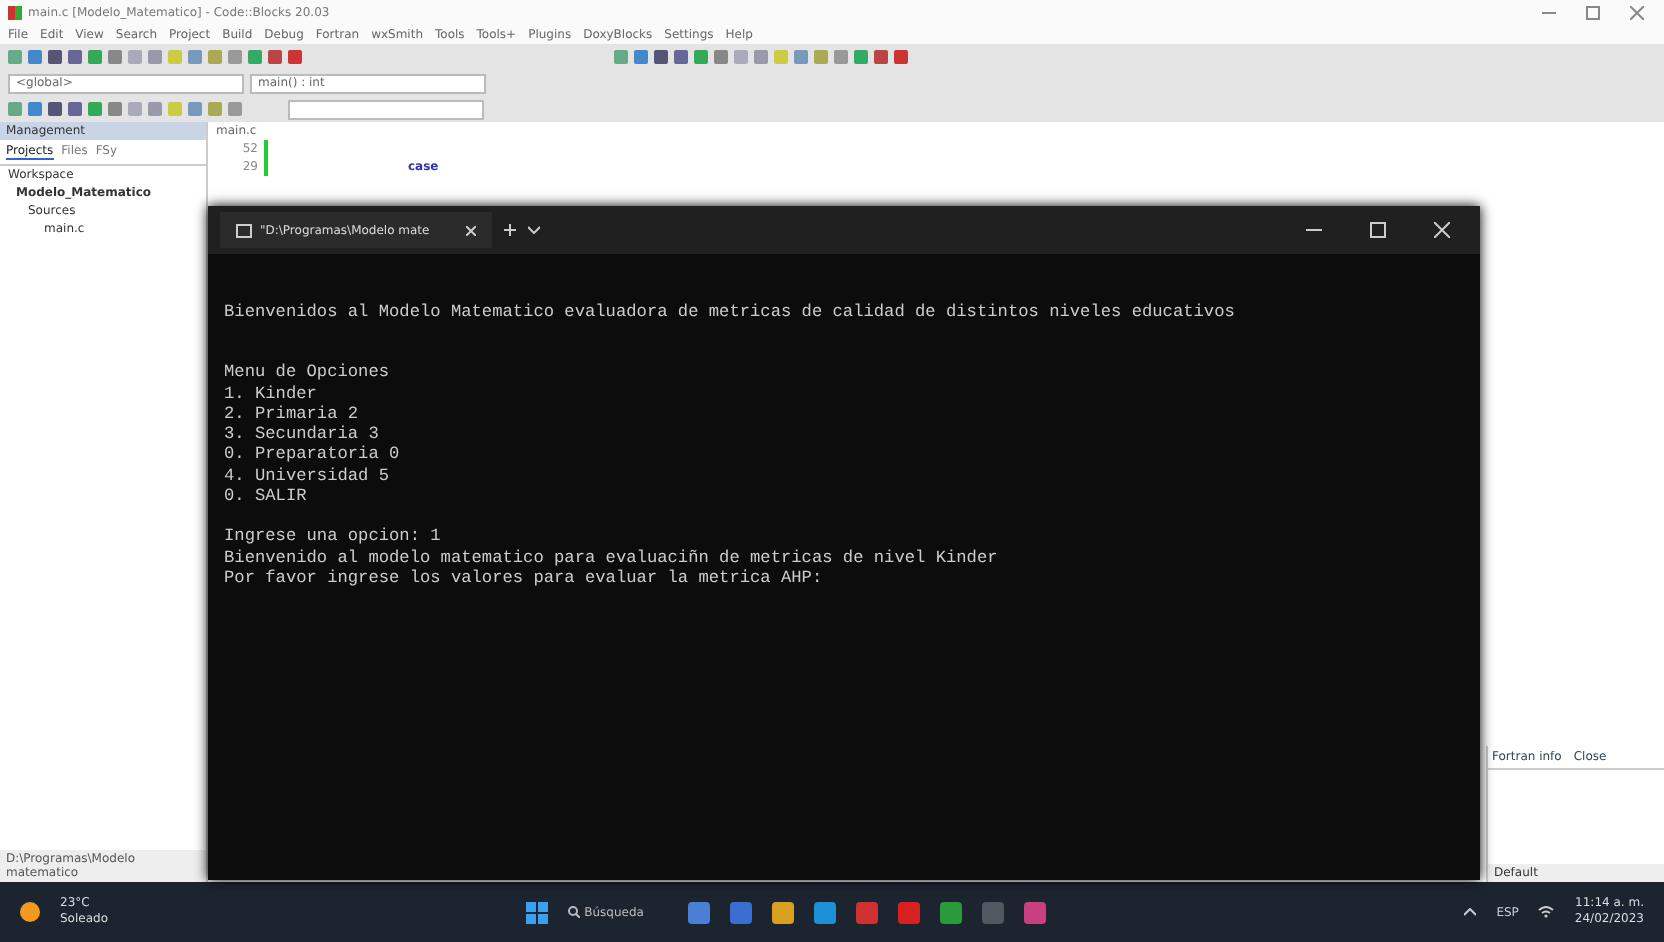 This screenshot has width=1664, height=942. I want to click on plus-icon, so click(510, 230).